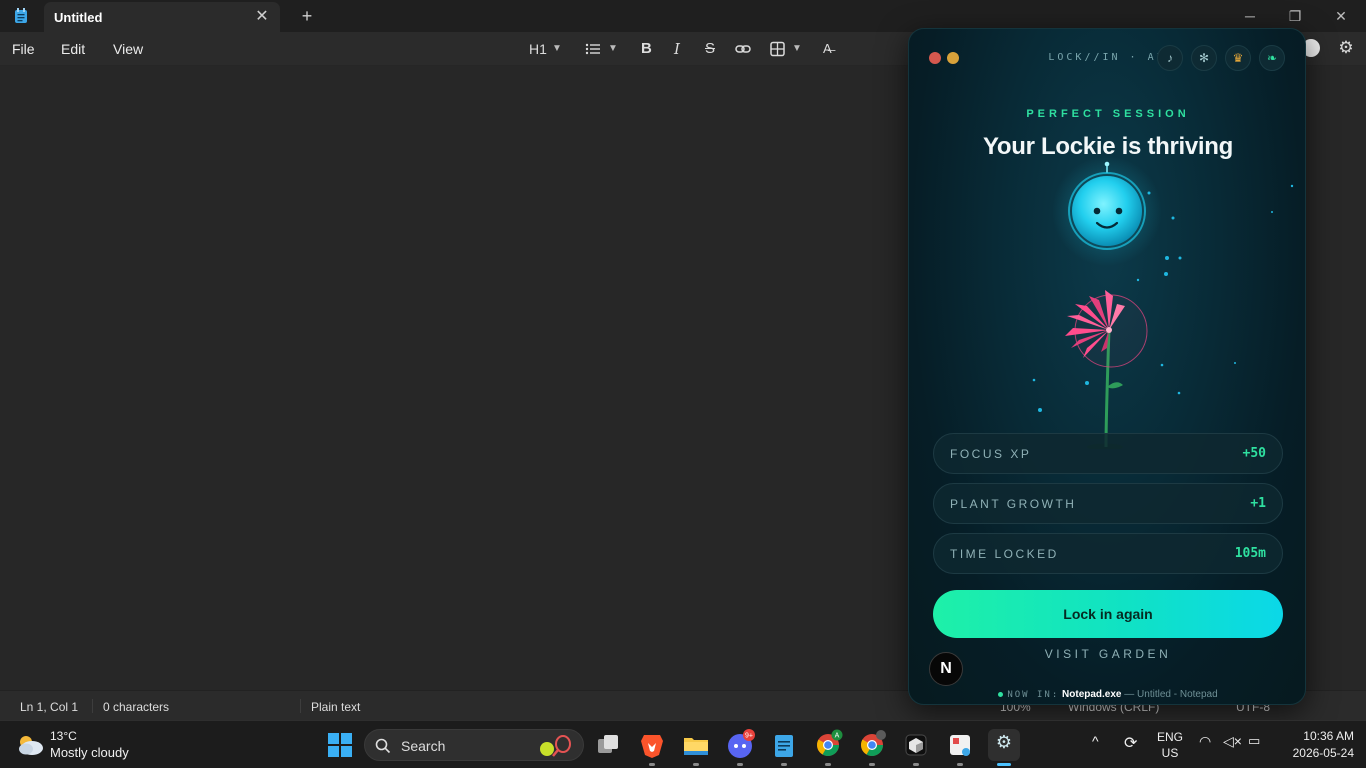  Describe the element at coordinates (1092, 694) in the screenshot. I see `active-app-name: Notepad.exe` at that location.